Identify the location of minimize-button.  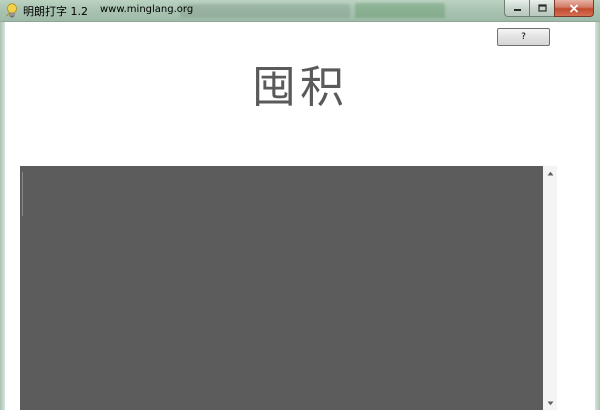
(516, 8).